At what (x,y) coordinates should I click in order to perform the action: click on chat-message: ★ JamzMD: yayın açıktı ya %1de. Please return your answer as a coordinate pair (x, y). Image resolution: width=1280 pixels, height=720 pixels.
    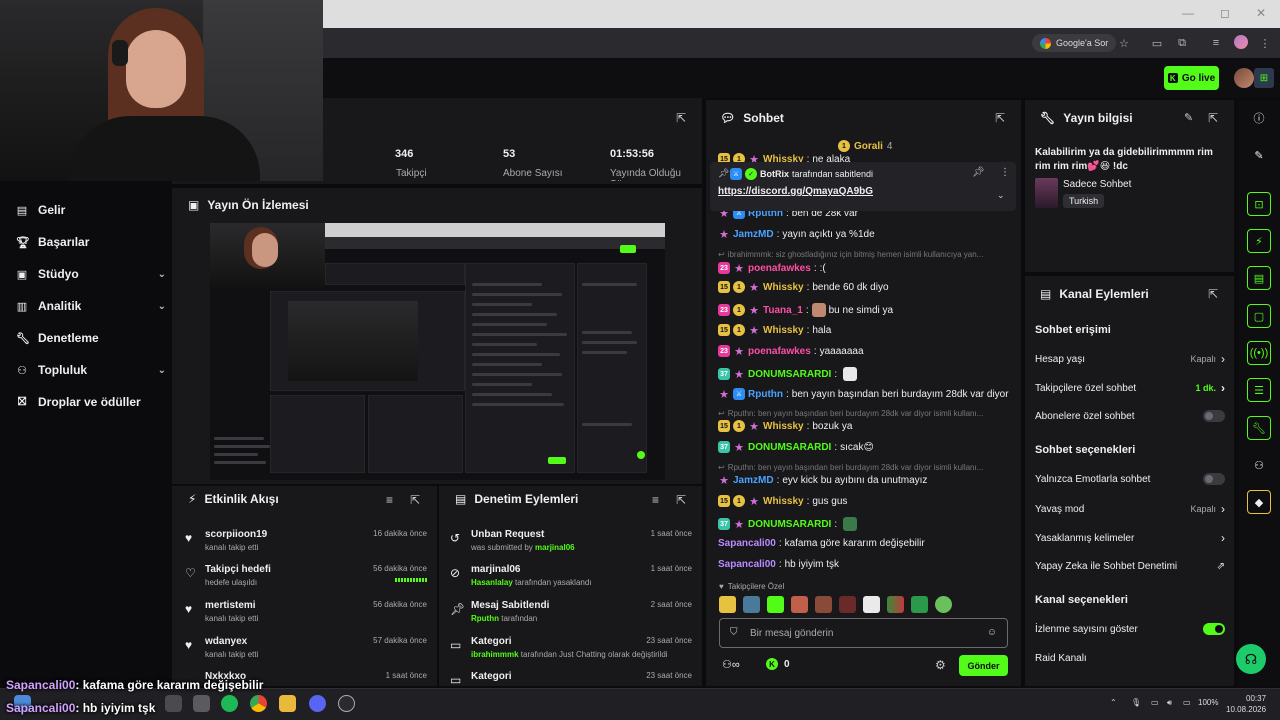
    Looking at the image, I should click on (868, 234).